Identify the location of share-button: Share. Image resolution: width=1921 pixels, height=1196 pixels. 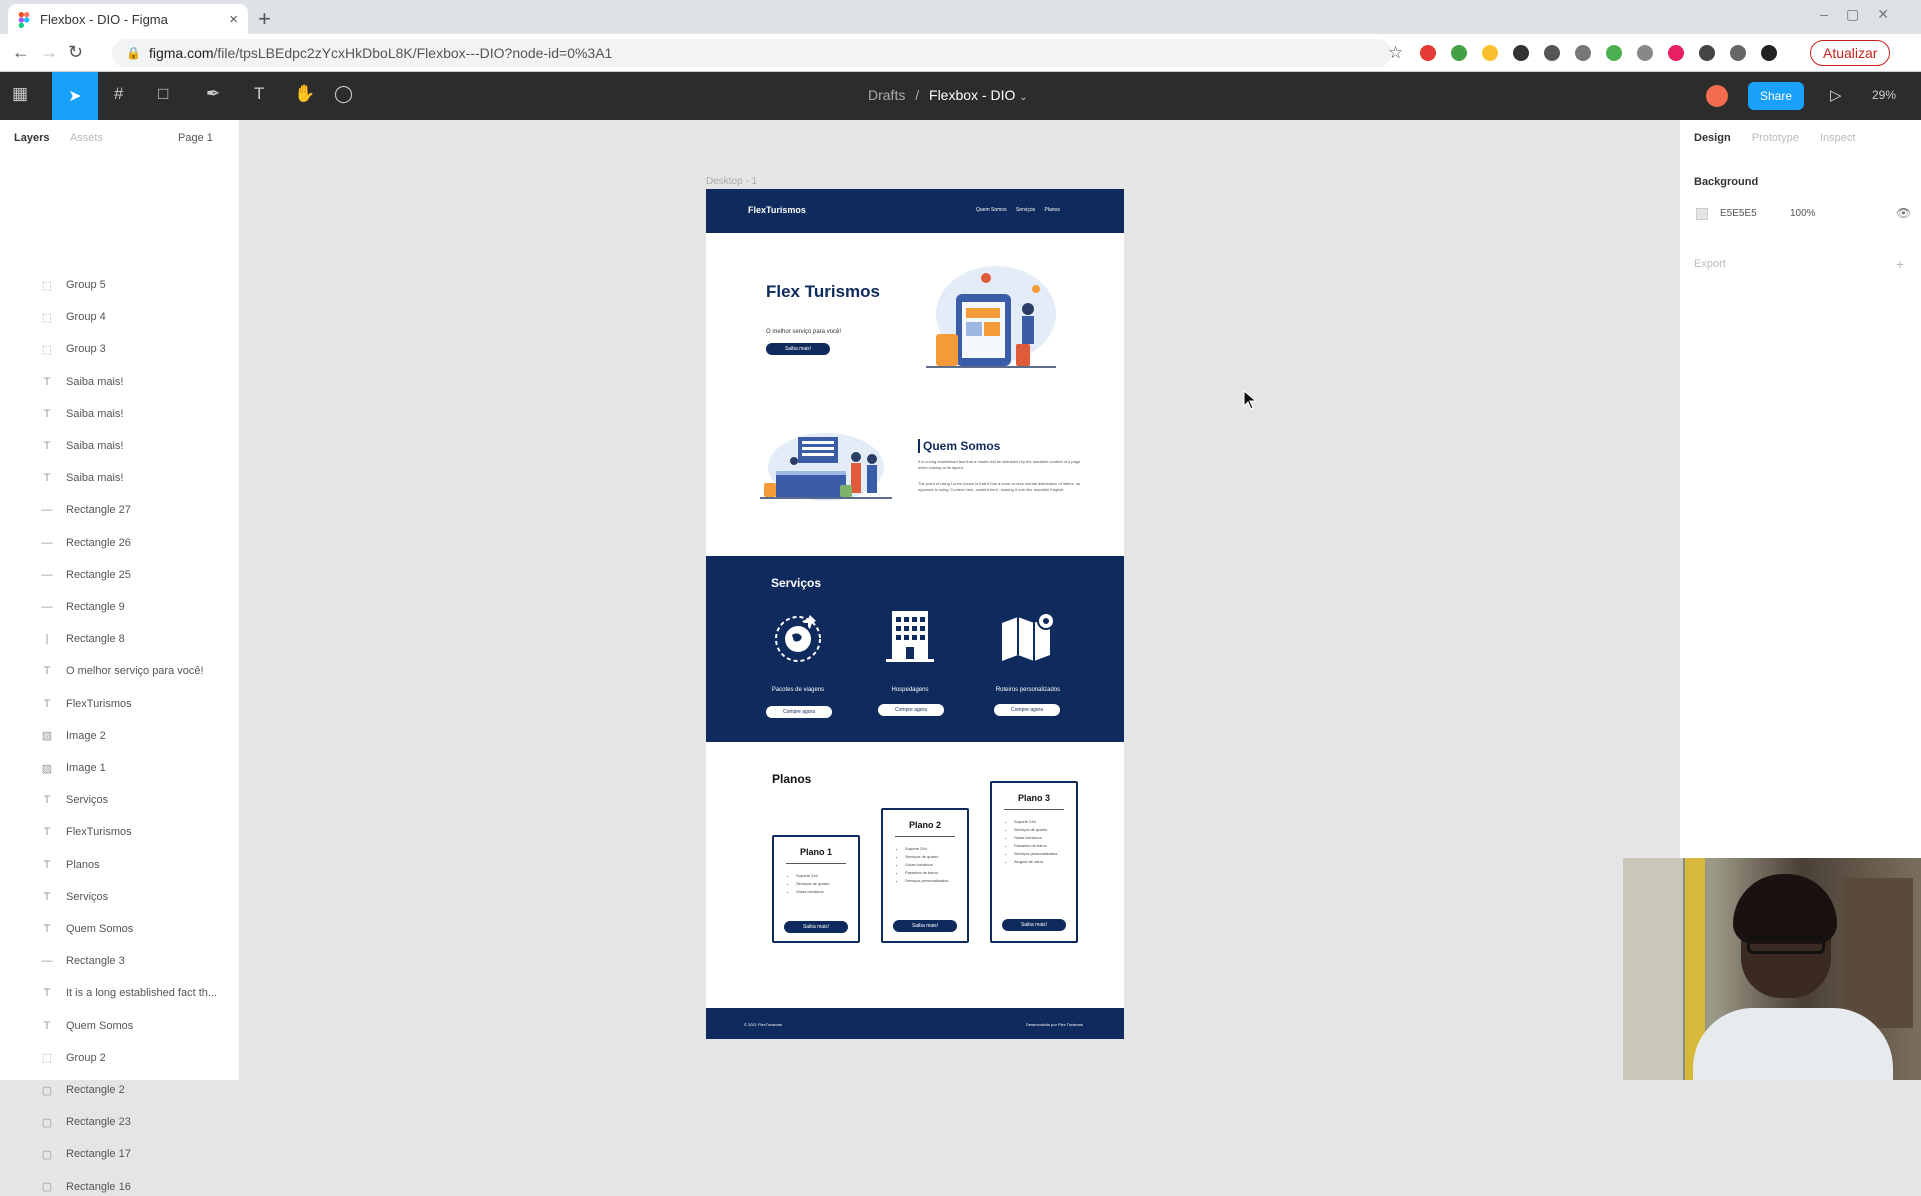
(1776, 96).